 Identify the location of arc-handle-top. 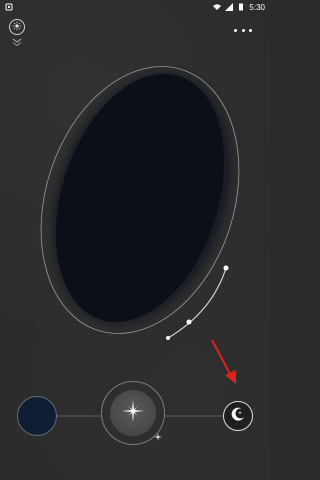
(226, 268).